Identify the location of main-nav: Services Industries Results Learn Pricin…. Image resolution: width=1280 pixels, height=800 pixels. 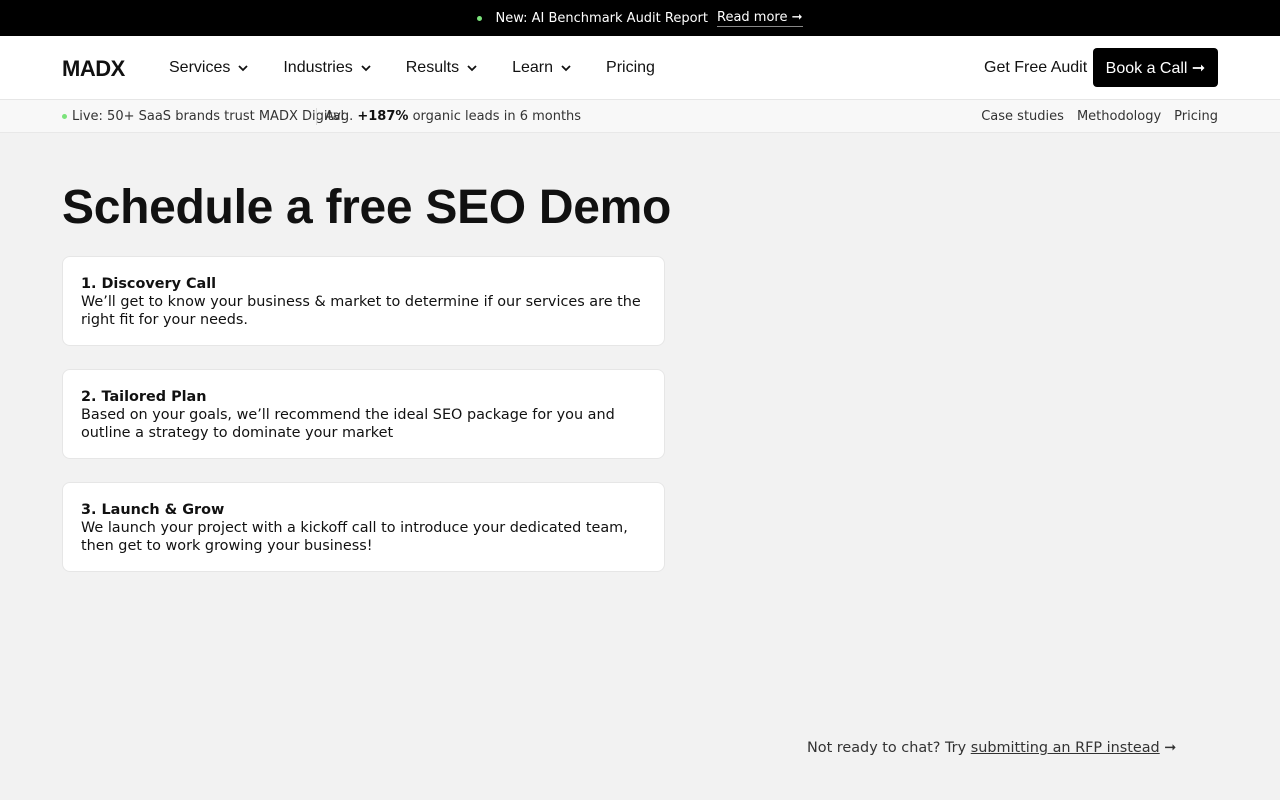
(429, 68).